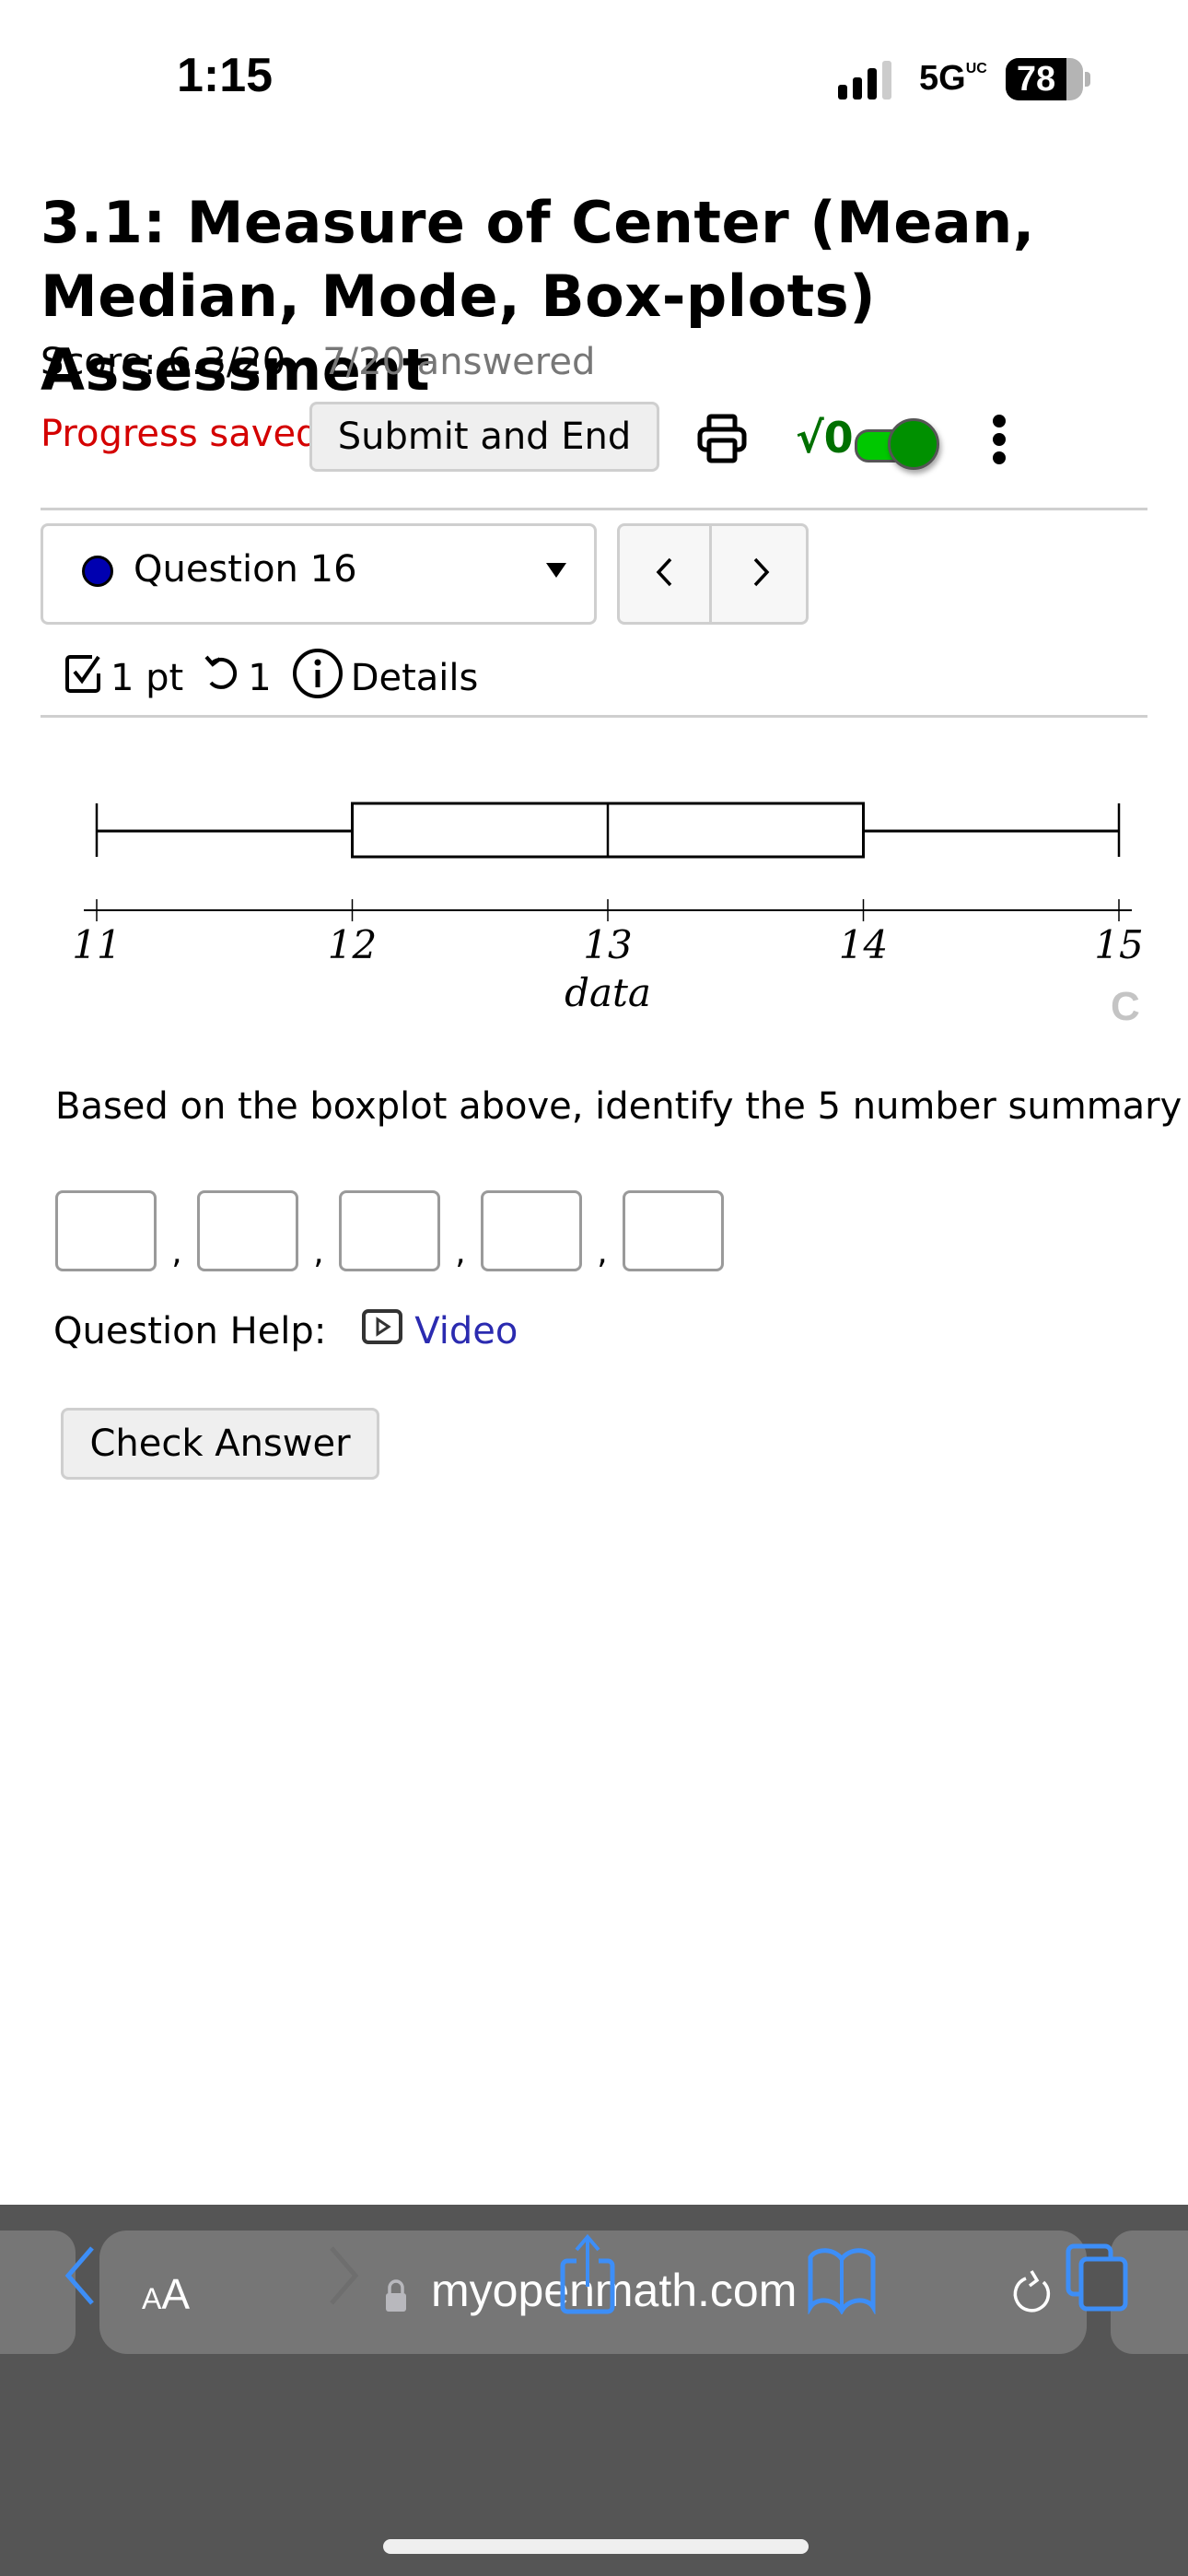 Image resolution: width=1188 pixels, height=2576 pixels. I want to click on network-type: 5GUC, so click(953, 78).